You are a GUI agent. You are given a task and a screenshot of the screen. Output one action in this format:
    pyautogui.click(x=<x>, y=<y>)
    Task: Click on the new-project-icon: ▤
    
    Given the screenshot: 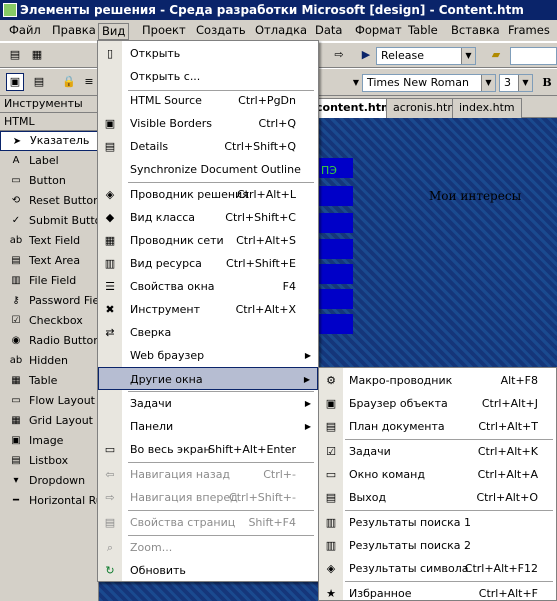 What is the action you would take?
    pyautogui.click(x=15, y=55)
    